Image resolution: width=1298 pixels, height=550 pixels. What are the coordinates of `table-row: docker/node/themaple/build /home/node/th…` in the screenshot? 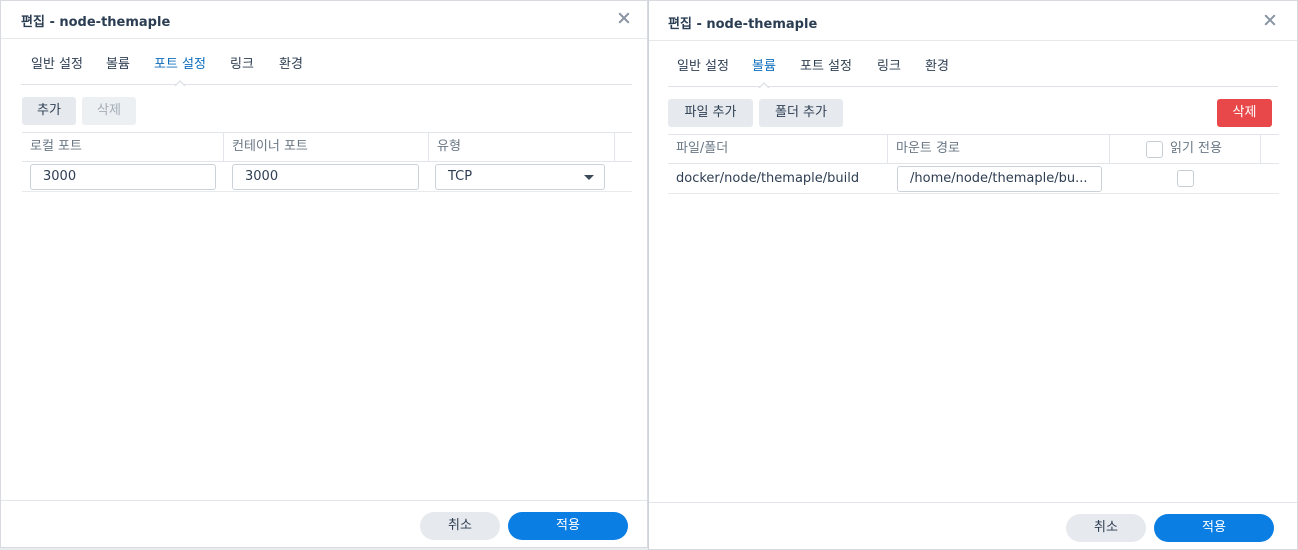 It's located at (973, 179).